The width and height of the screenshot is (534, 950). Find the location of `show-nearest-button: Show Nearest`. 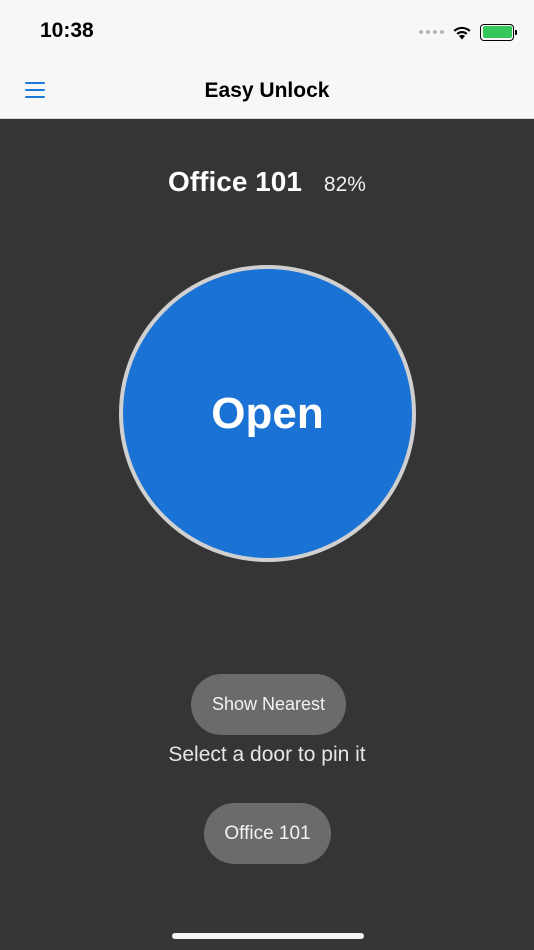

show-nearest-button: Show Nearest is located at coordinates (268, 704).